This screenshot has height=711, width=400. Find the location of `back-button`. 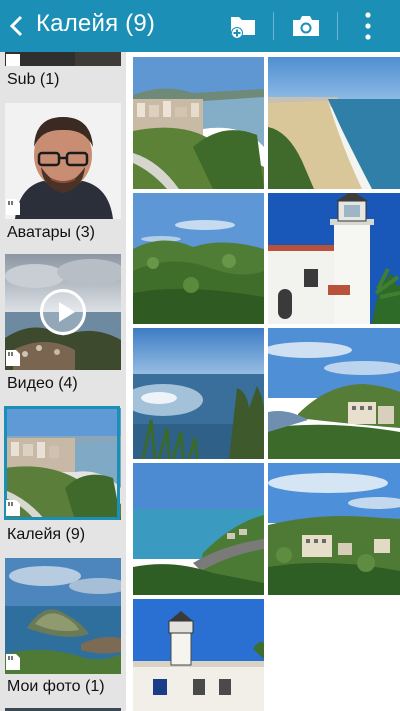

back-button is located at coordinates (17, 26).